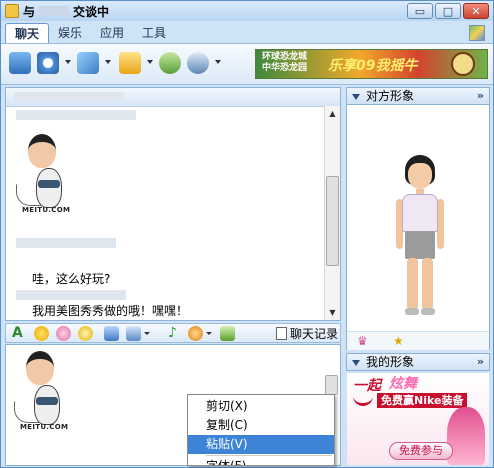 The width and height of the screenshot is (494, 468). I want to click on wheel-icon, so click(463, 64).